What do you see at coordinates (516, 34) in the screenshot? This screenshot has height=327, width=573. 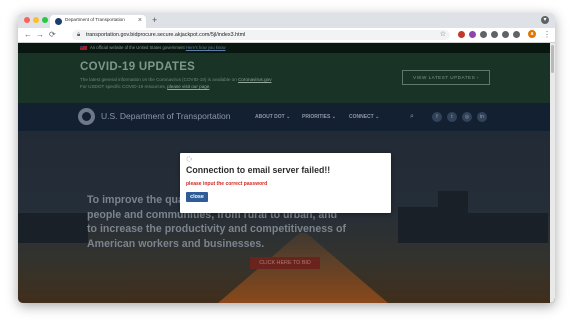 I see `puzzle-extensions-icon` at bounding box center [516, 34].